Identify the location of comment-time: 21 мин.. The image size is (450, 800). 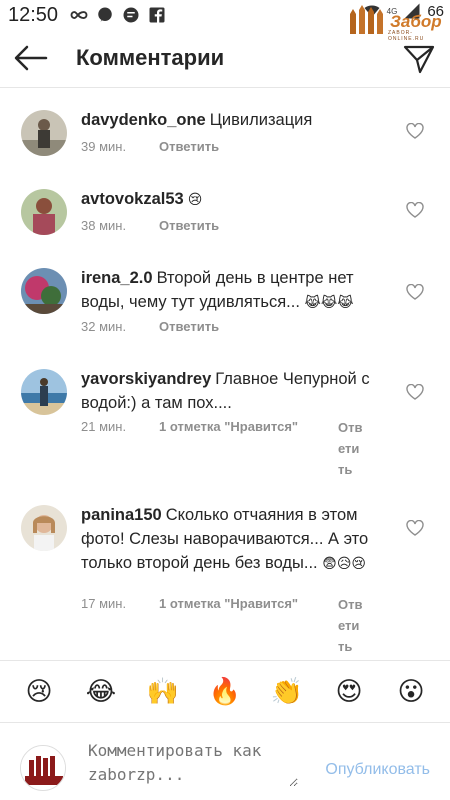
(104, 426).